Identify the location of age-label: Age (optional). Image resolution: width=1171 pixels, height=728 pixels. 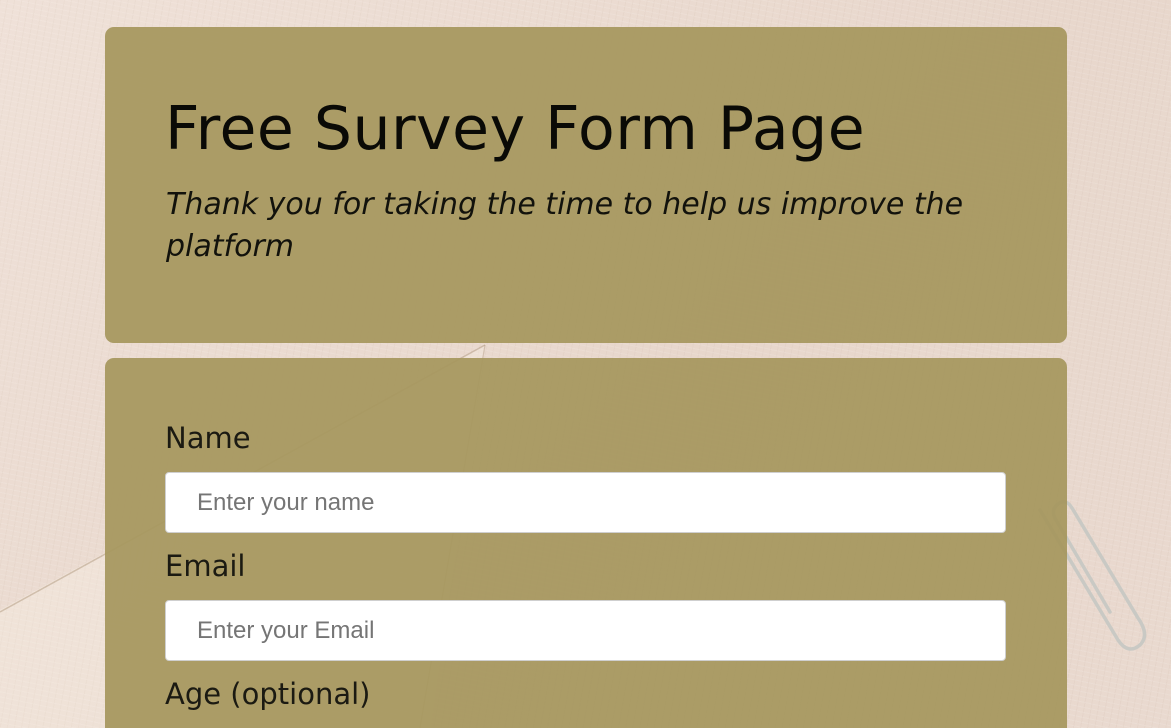
(268, 694).